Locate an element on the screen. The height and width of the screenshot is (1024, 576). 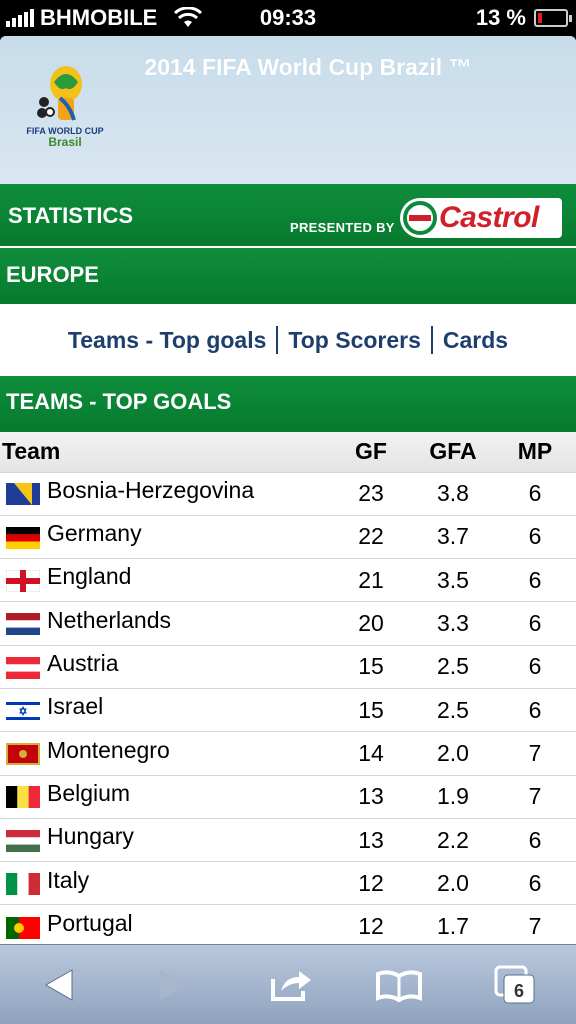
page-title: 2014 FIFA World Cup Brazil ™ is located at coordinates (308, 67).